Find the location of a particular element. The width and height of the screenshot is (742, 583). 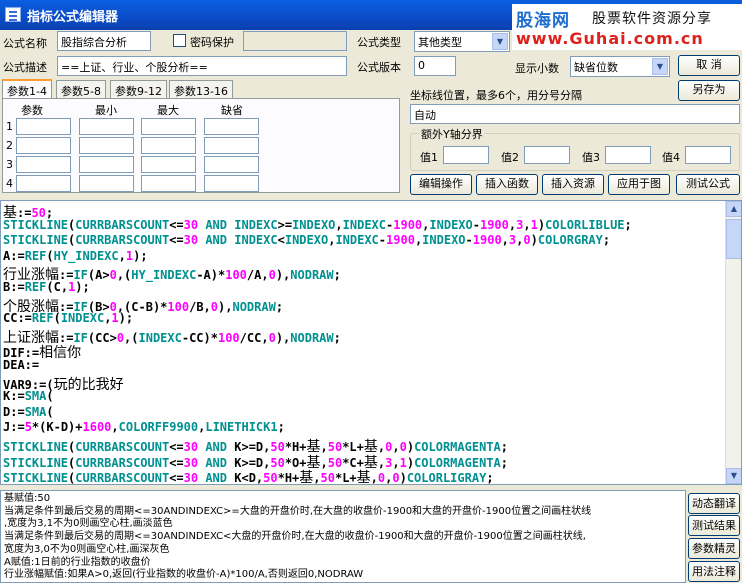

code-text: ,( is located at coordinates (131, 337).